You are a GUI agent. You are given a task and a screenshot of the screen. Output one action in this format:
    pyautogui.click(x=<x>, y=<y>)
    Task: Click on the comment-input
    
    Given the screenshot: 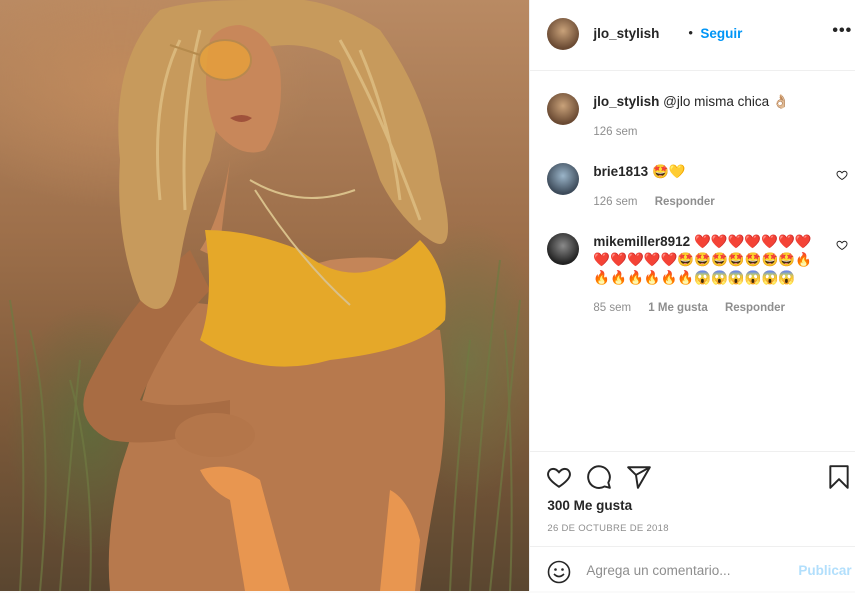 What is the action you would take?
    pyautogui.click(x=686, y=570)
    